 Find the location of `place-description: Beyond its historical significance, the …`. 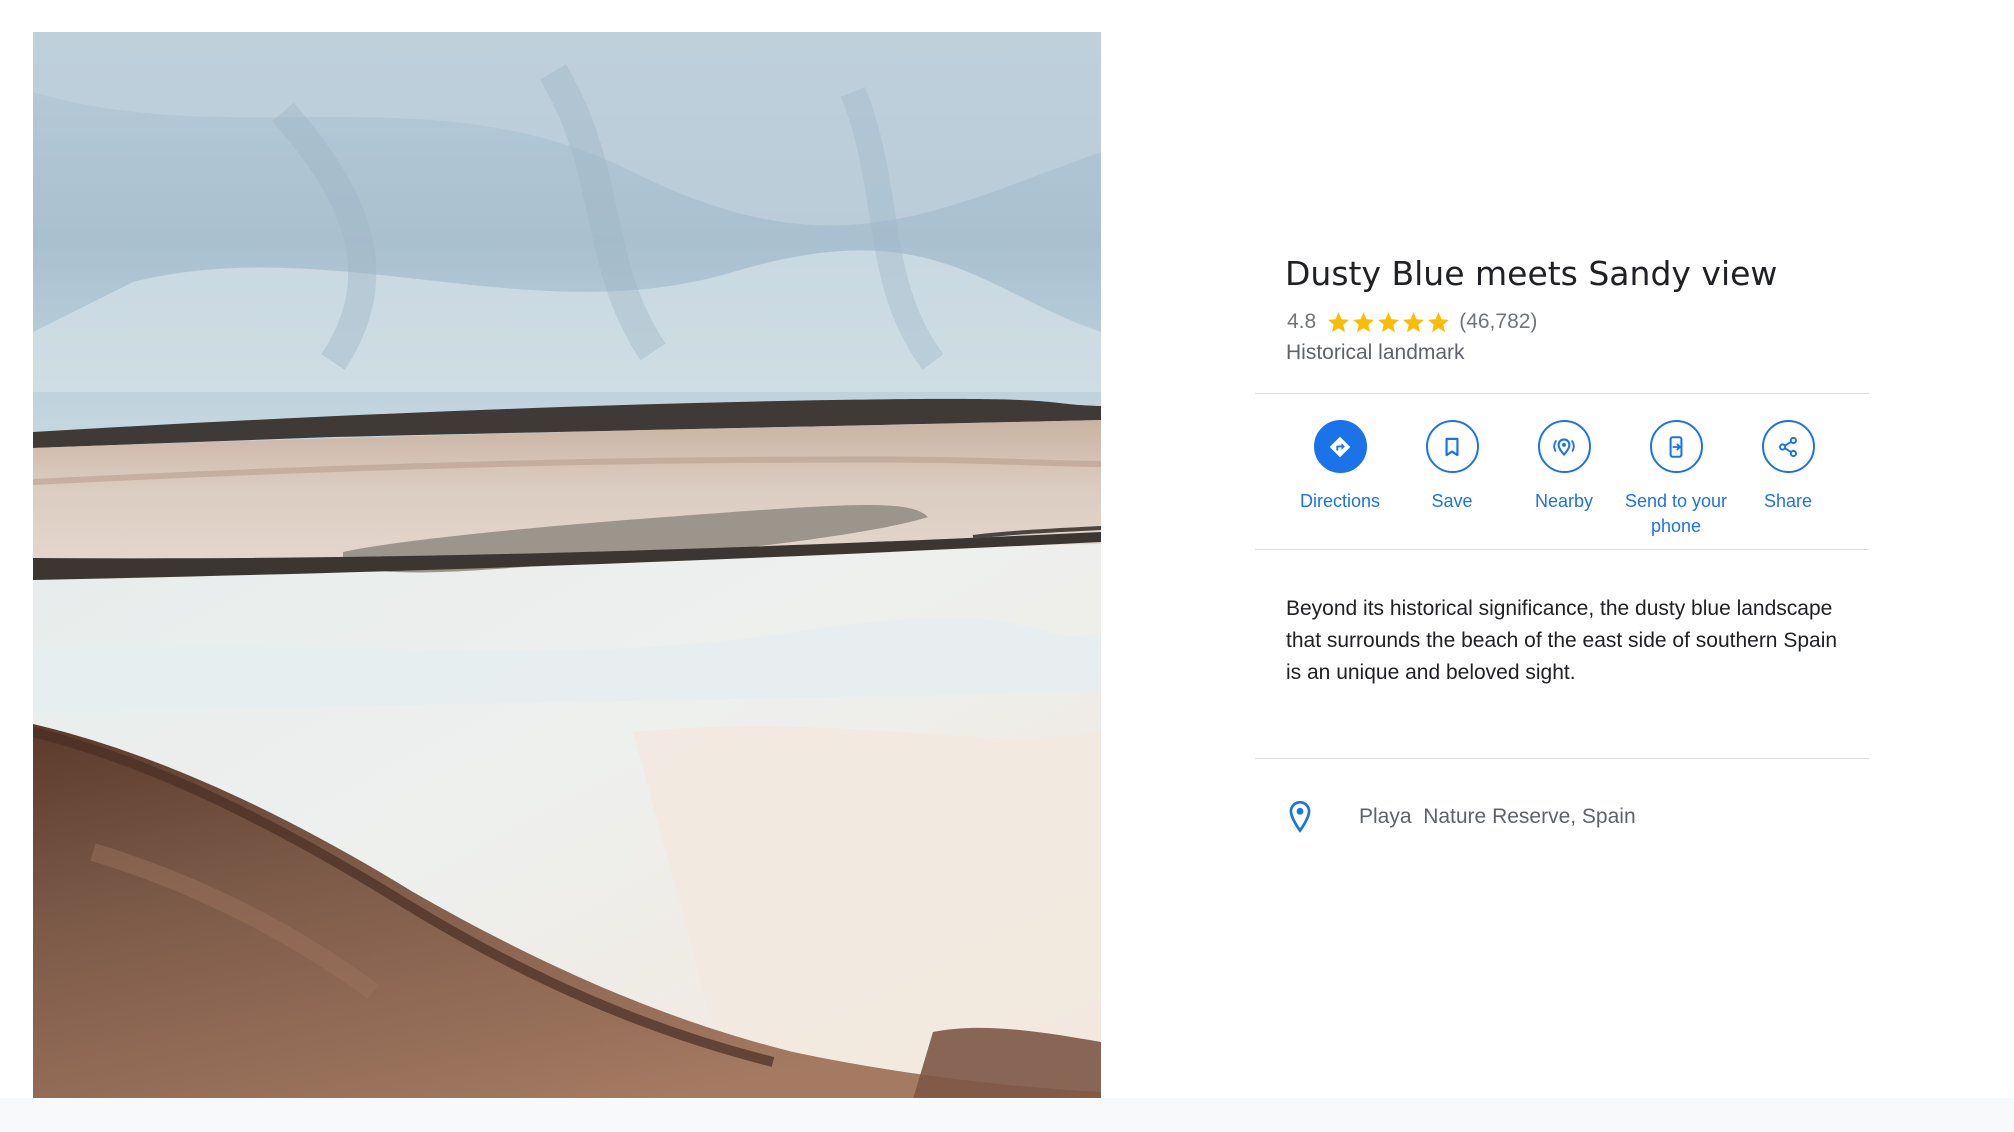

place-description: Beyond its historical significance, the … is located at coordinates (1562, 640).